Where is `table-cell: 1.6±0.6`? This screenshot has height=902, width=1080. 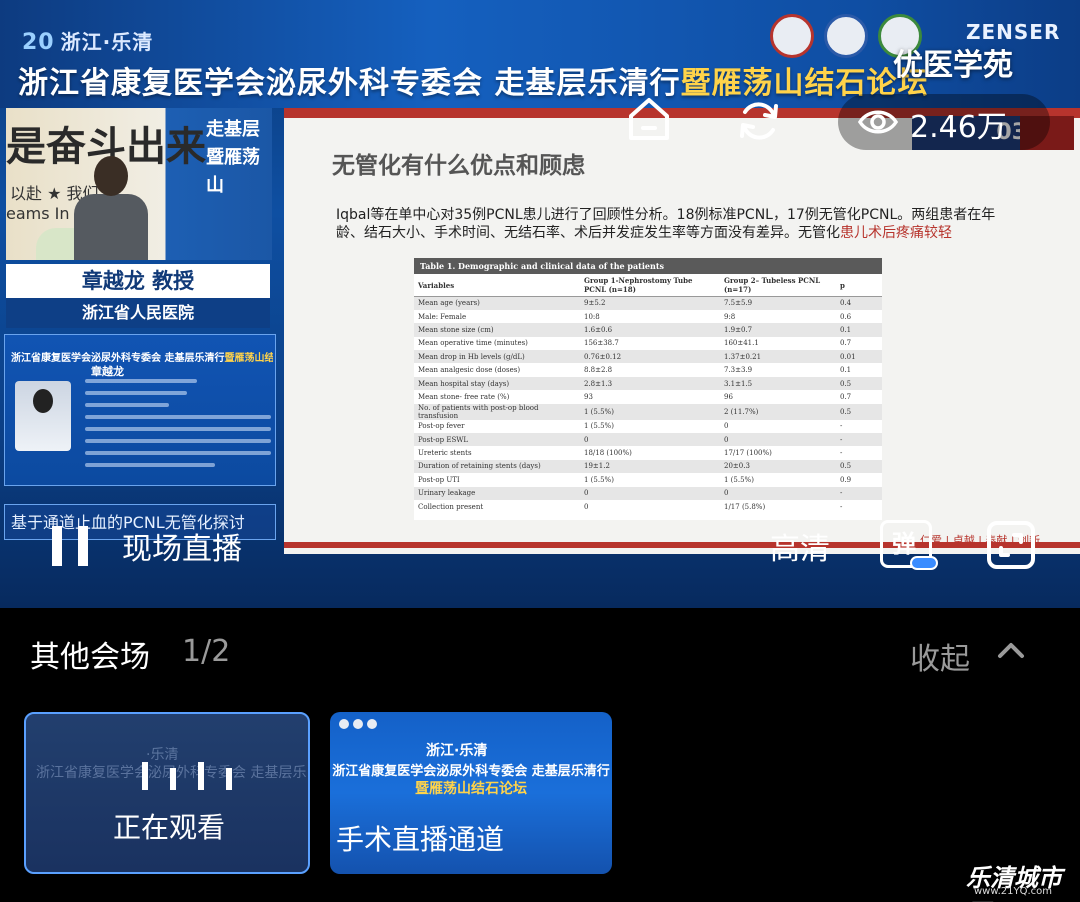
table-cell: 1.6±0.6 is located at coordinates (650, 330).